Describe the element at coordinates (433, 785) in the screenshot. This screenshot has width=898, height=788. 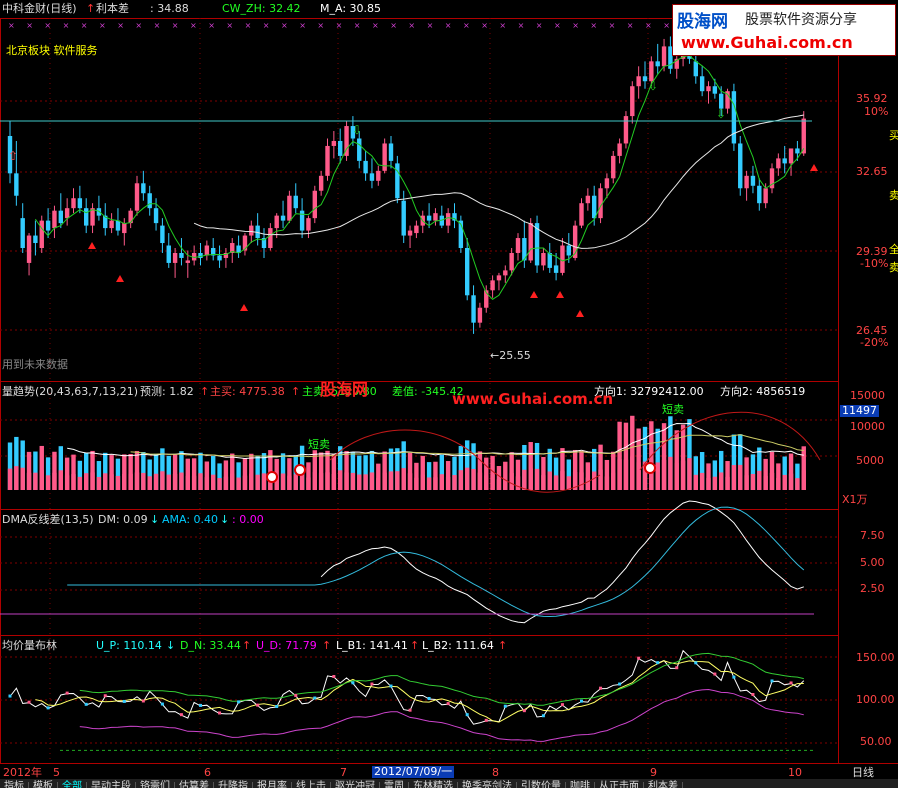
I see `tab-11: 东林精选` at that location.